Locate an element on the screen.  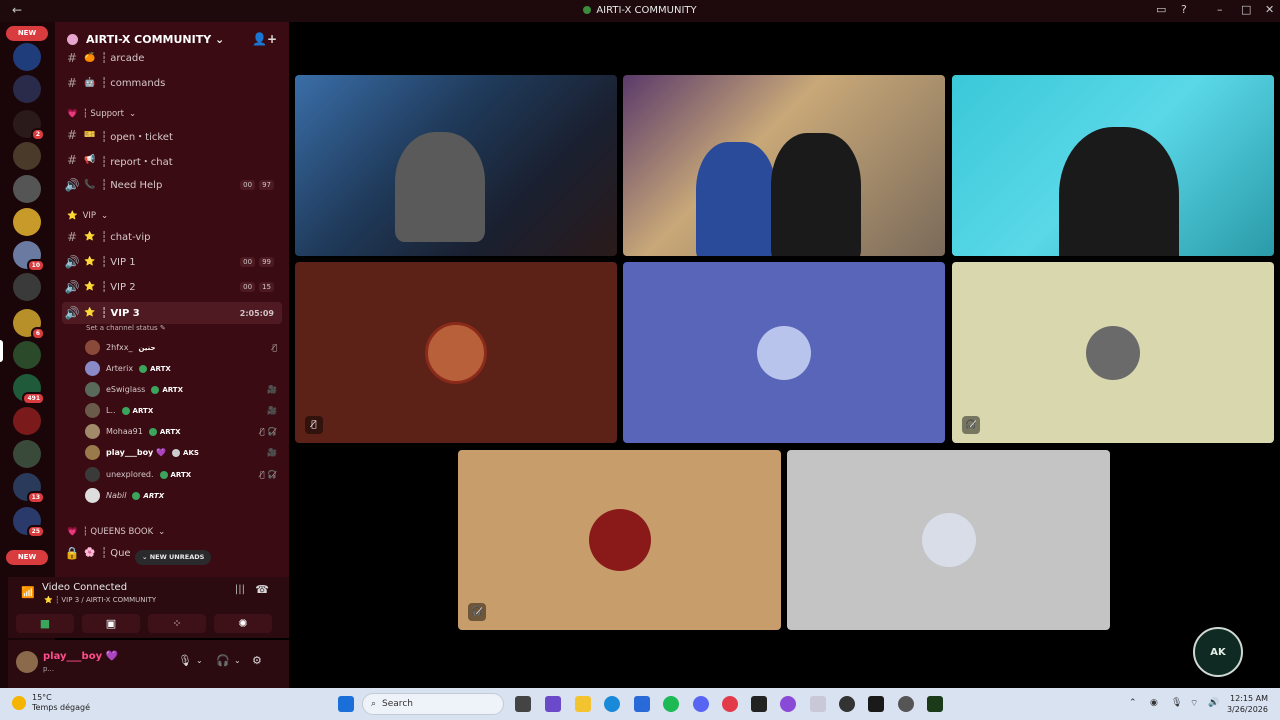
server-icon: 491 is located at coordinates (29, 389).